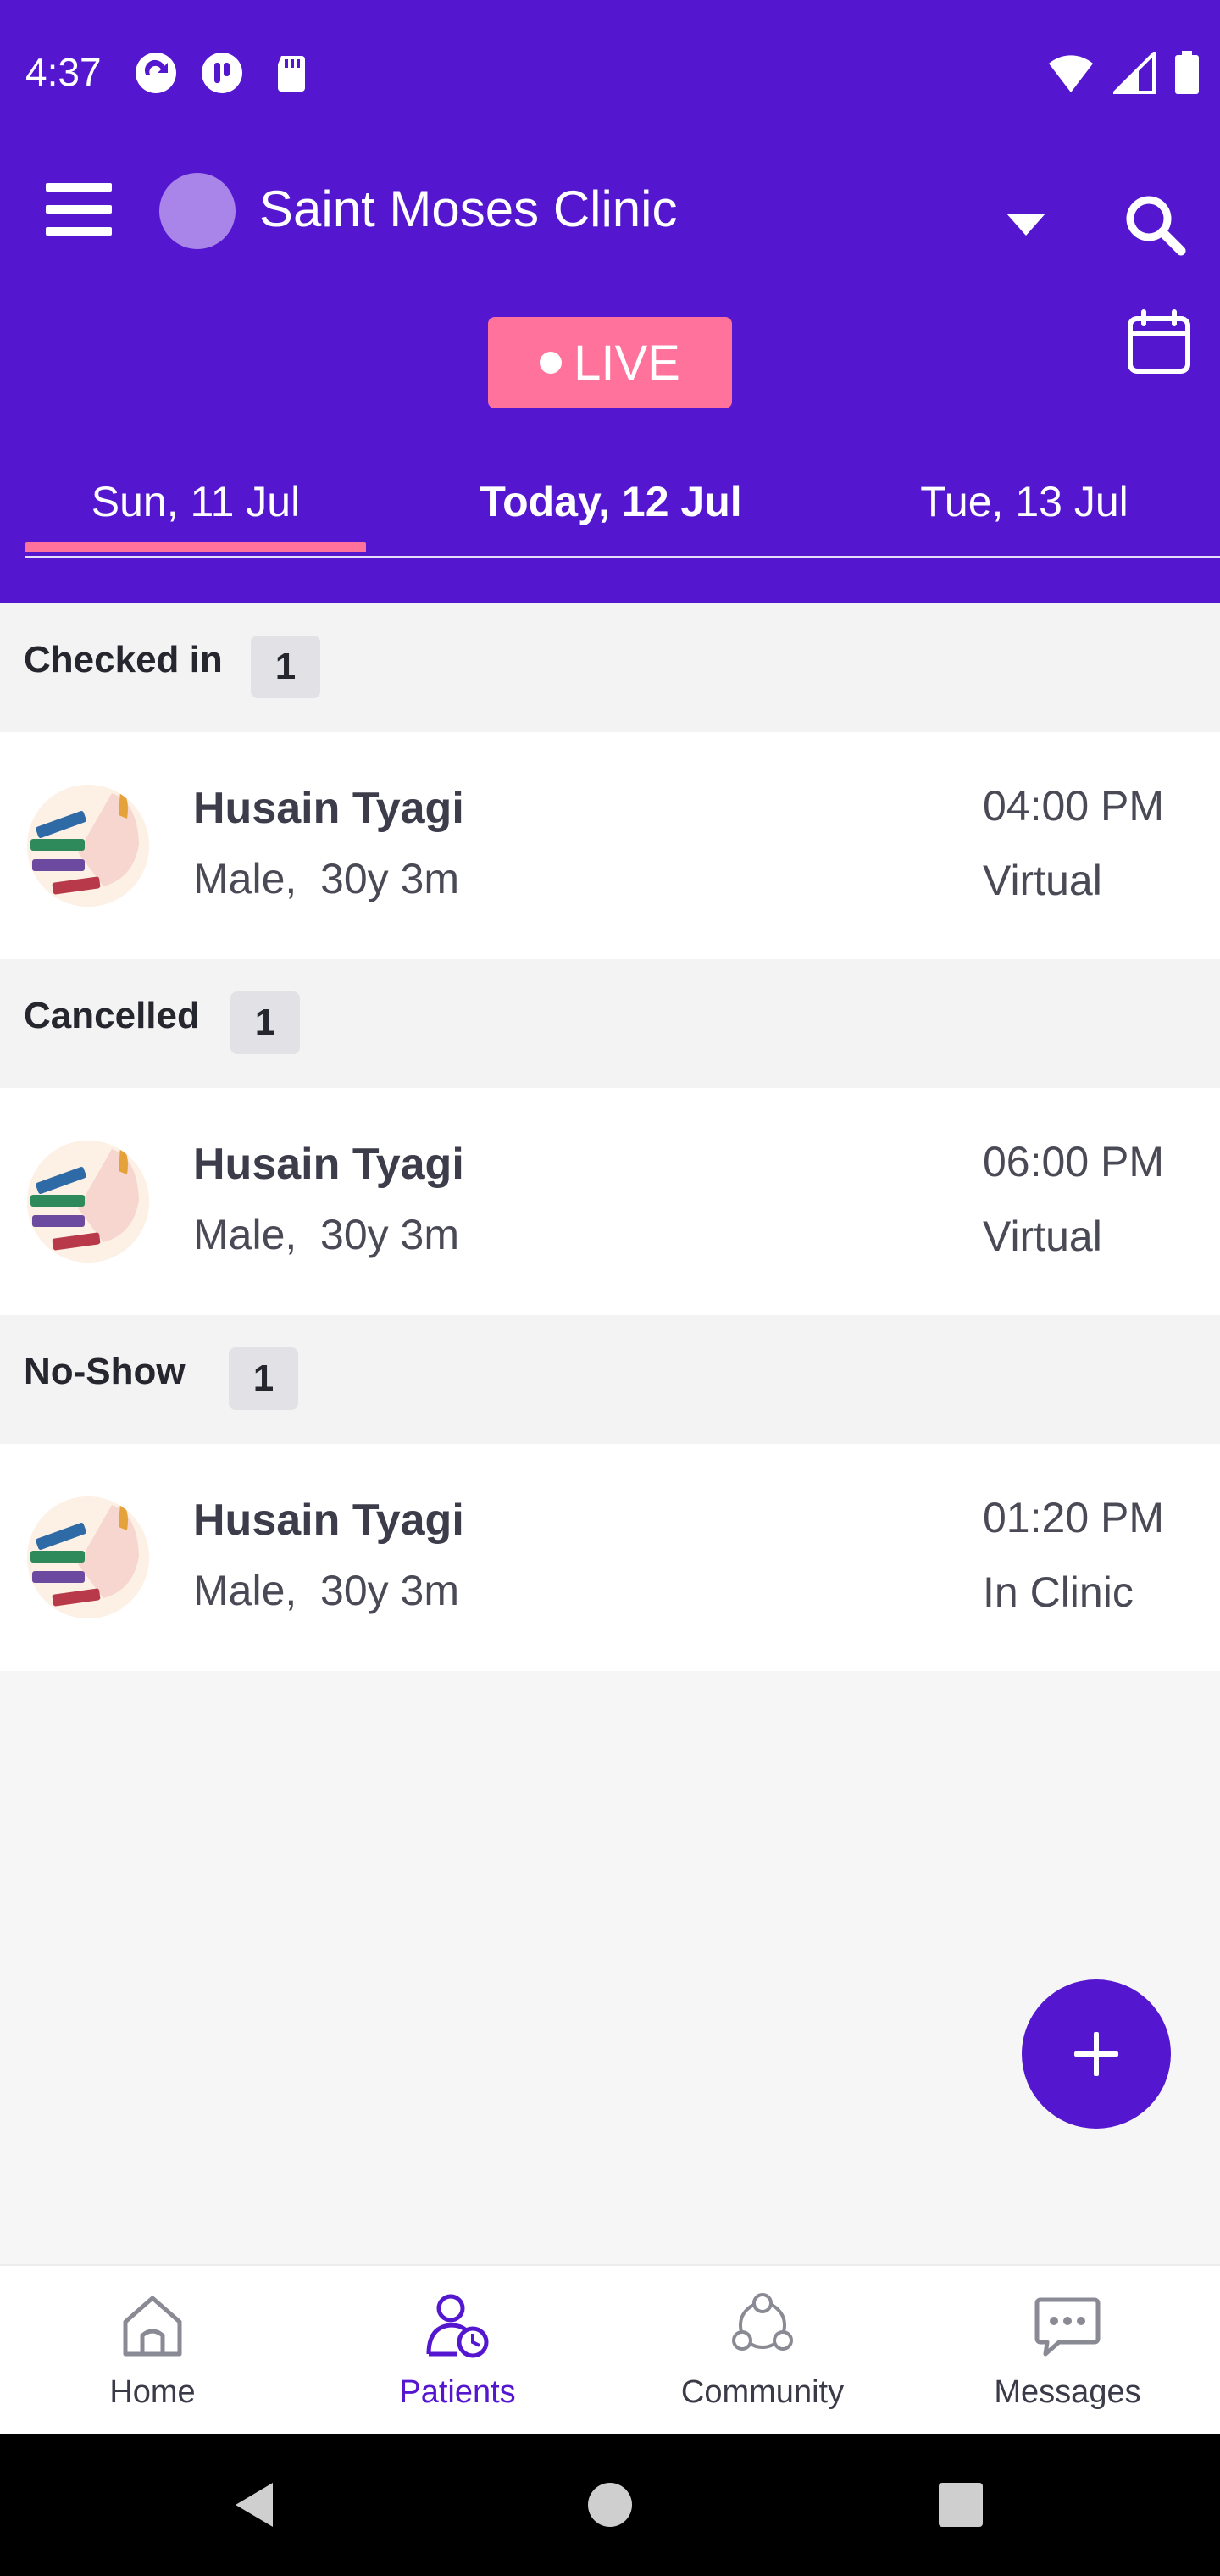  Describe the element at coordinates (1074, 1161) in the screenshot. I see `appointment-time: 06:00 PM` at that location.